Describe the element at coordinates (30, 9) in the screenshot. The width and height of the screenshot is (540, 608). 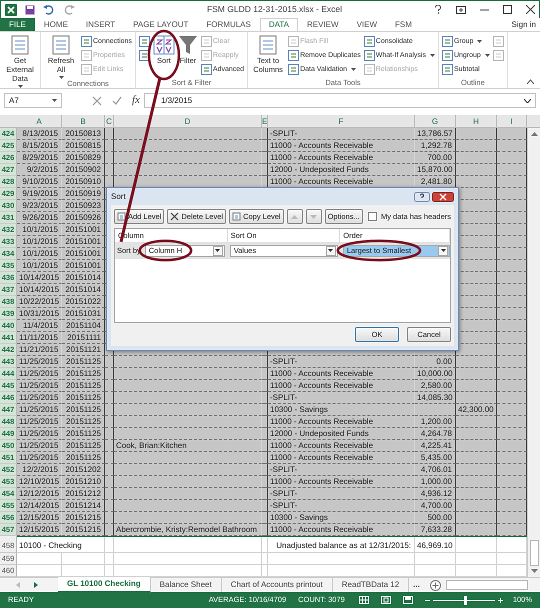
I see `save-icon` at that location.